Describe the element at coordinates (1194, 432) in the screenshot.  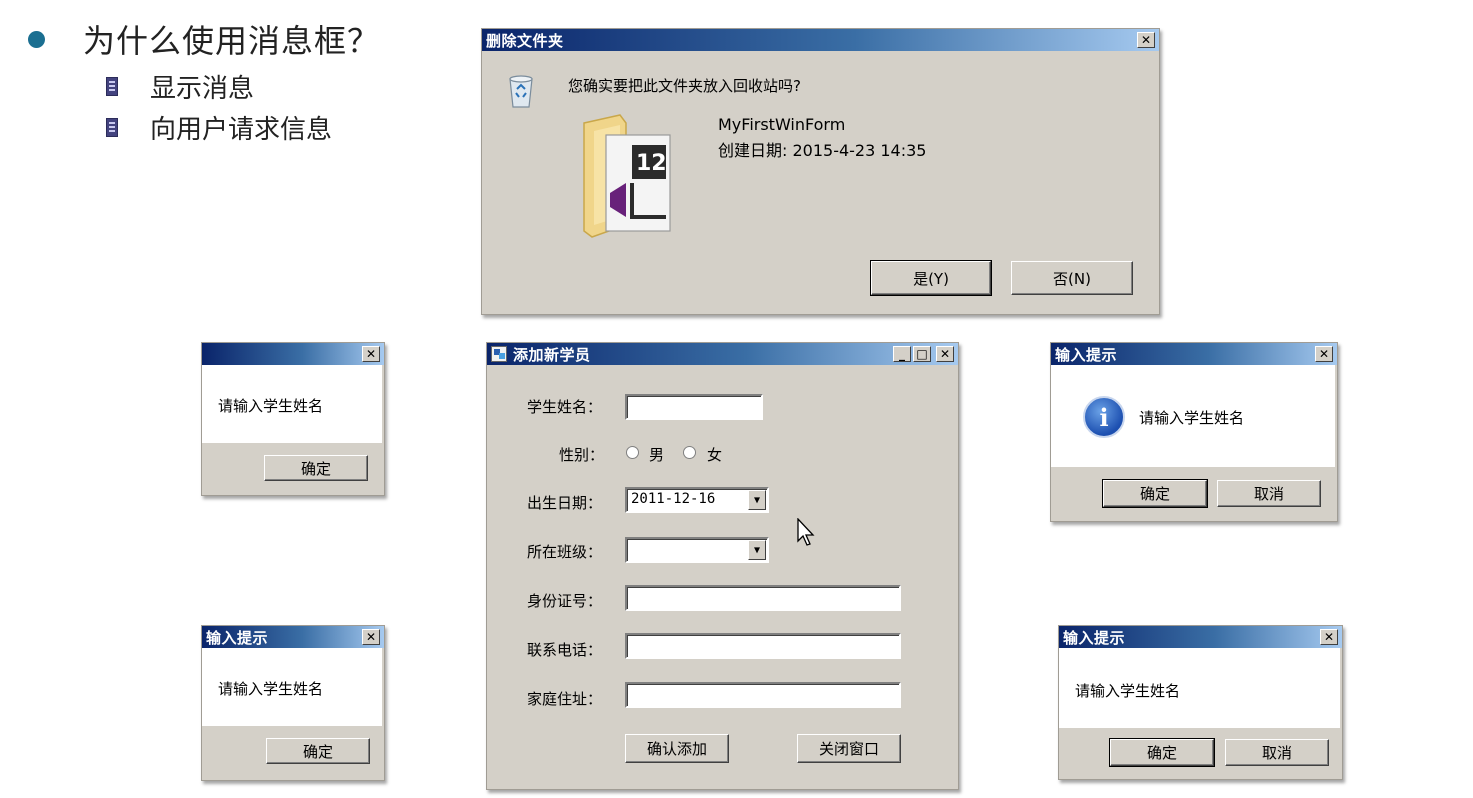
I see `message-box-info: 输入提示 ✕ i 请输入学生姓名 确定 取消` at that location.